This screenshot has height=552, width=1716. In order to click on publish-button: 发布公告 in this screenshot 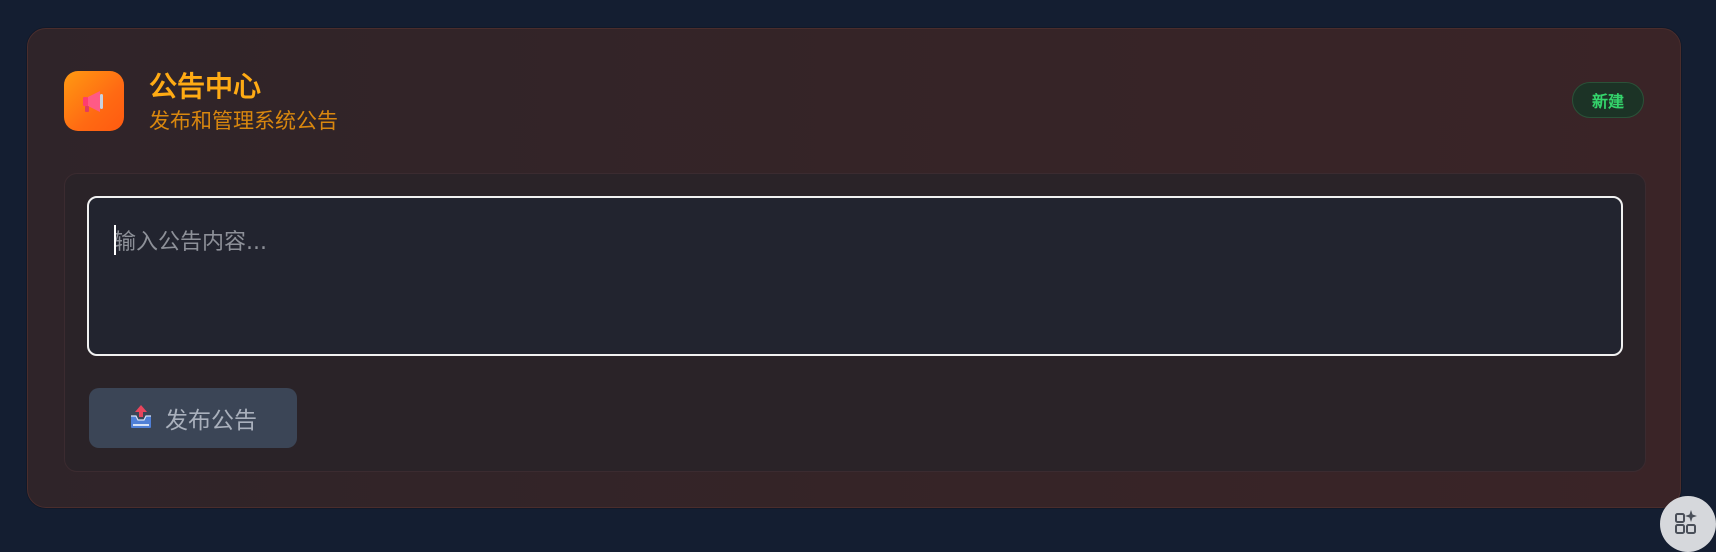, I will do `click(193, 418)`.